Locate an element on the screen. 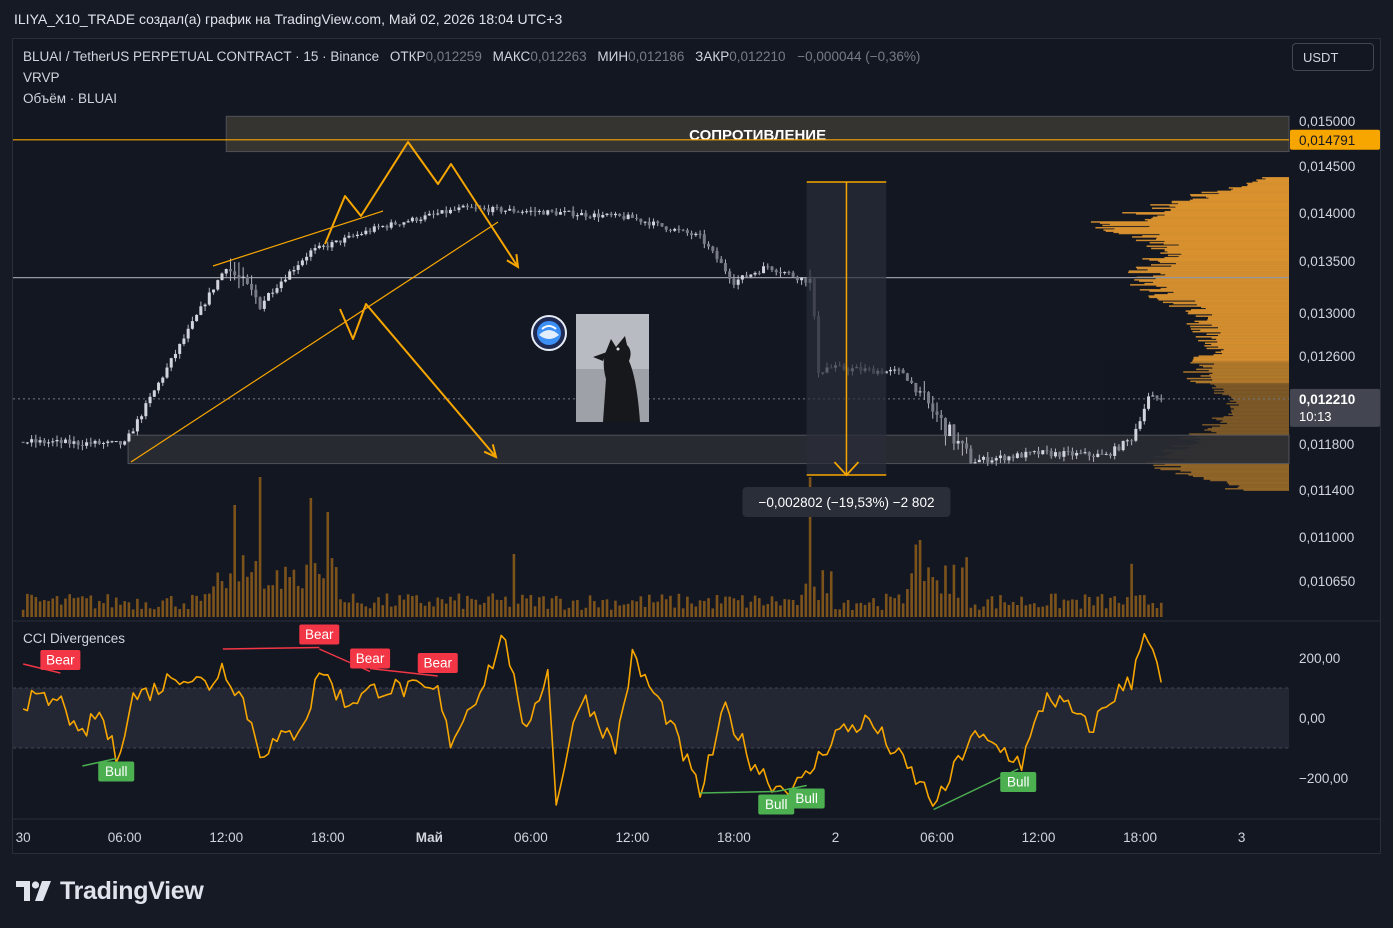 This screenshot has width=1393, height=928. drawings is located at coordinates (325, 302).